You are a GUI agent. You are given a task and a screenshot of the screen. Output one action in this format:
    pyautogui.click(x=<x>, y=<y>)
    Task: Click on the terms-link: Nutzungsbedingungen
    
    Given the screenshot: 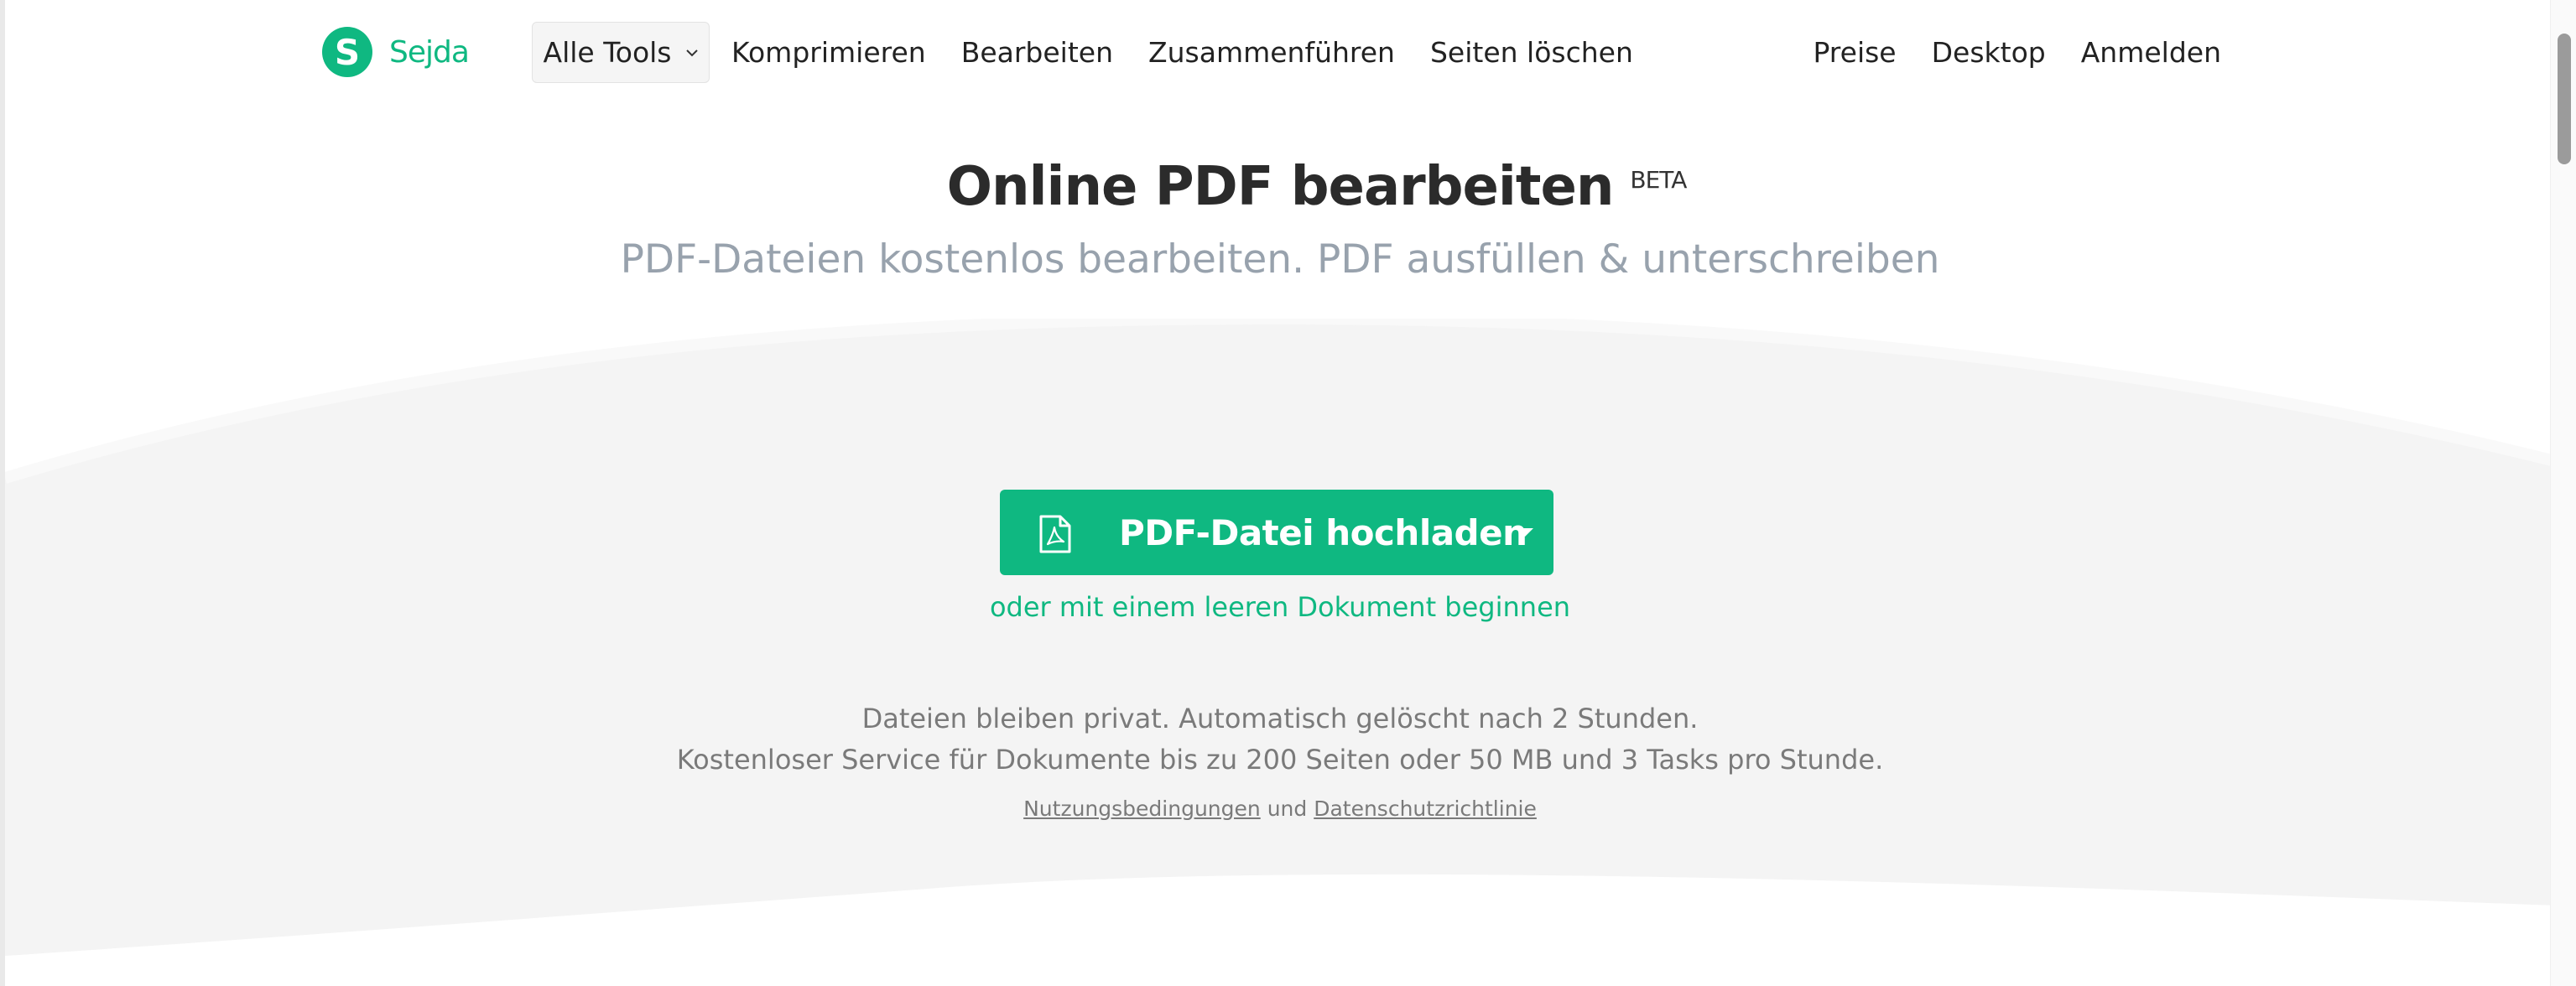 What is the action you would take?
    pyautogui.click(x=1142, y=809)
    